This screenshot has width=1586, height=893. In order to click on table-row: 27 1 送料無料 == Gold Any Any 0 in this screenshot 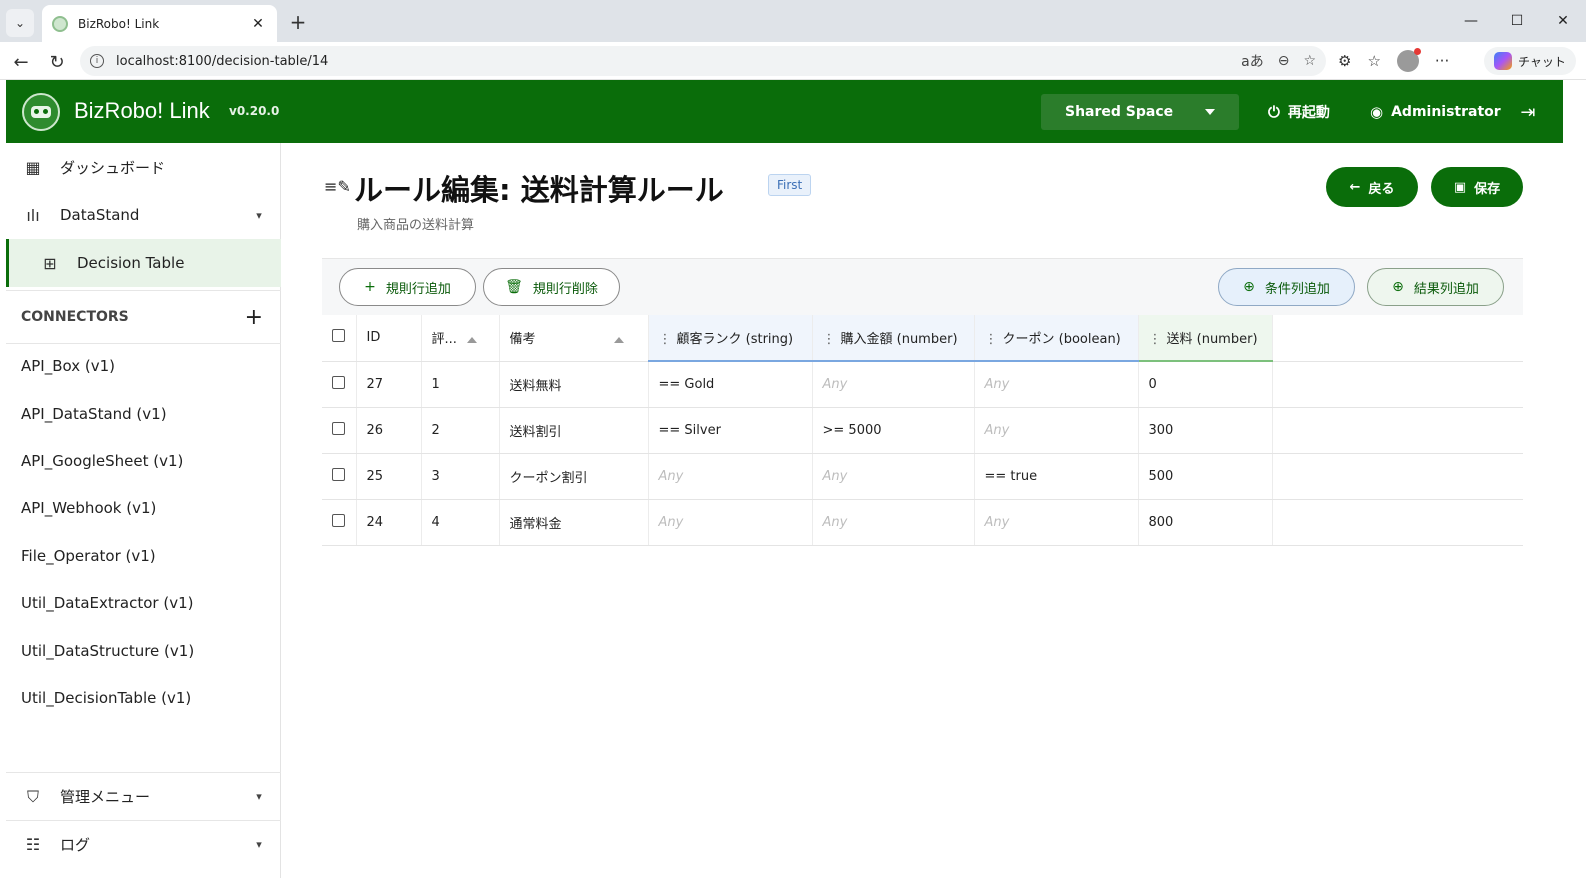, I will do `click(922, 384)`.